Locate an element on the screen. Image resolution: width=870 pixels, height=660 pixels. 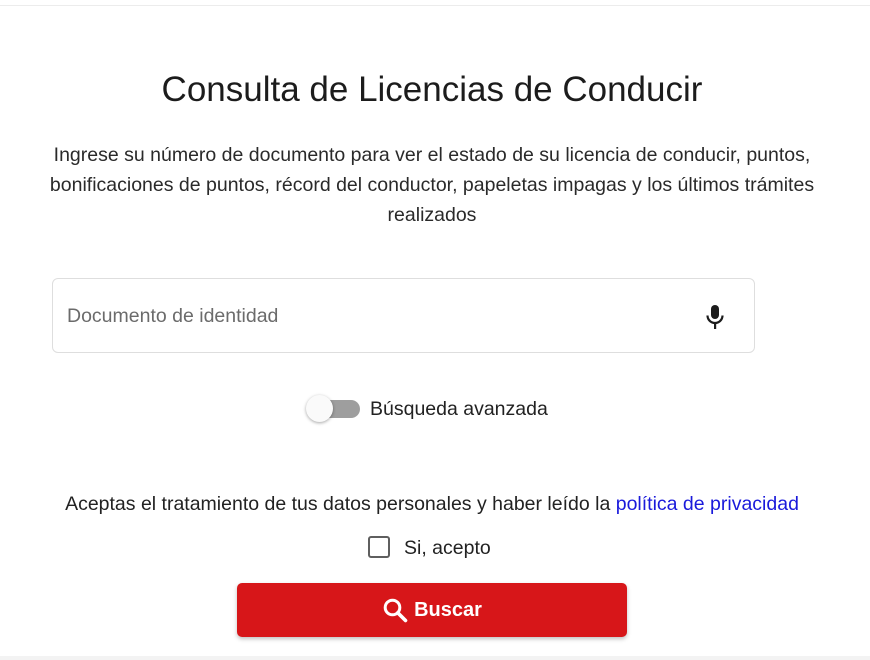
top-divider is located at coordinates (435, 5).